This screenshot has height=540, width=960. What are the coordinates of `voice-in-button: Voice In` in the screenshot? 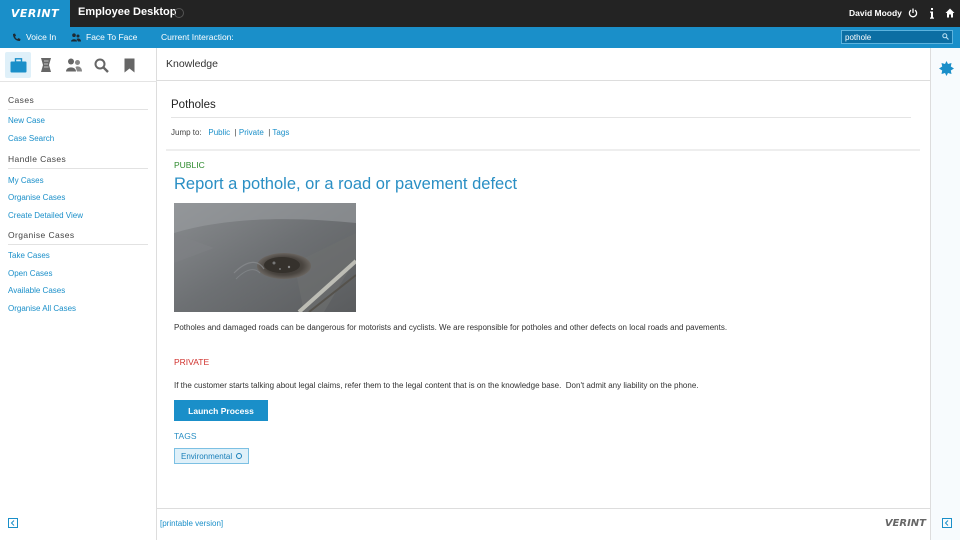 It's located at (34, 37).